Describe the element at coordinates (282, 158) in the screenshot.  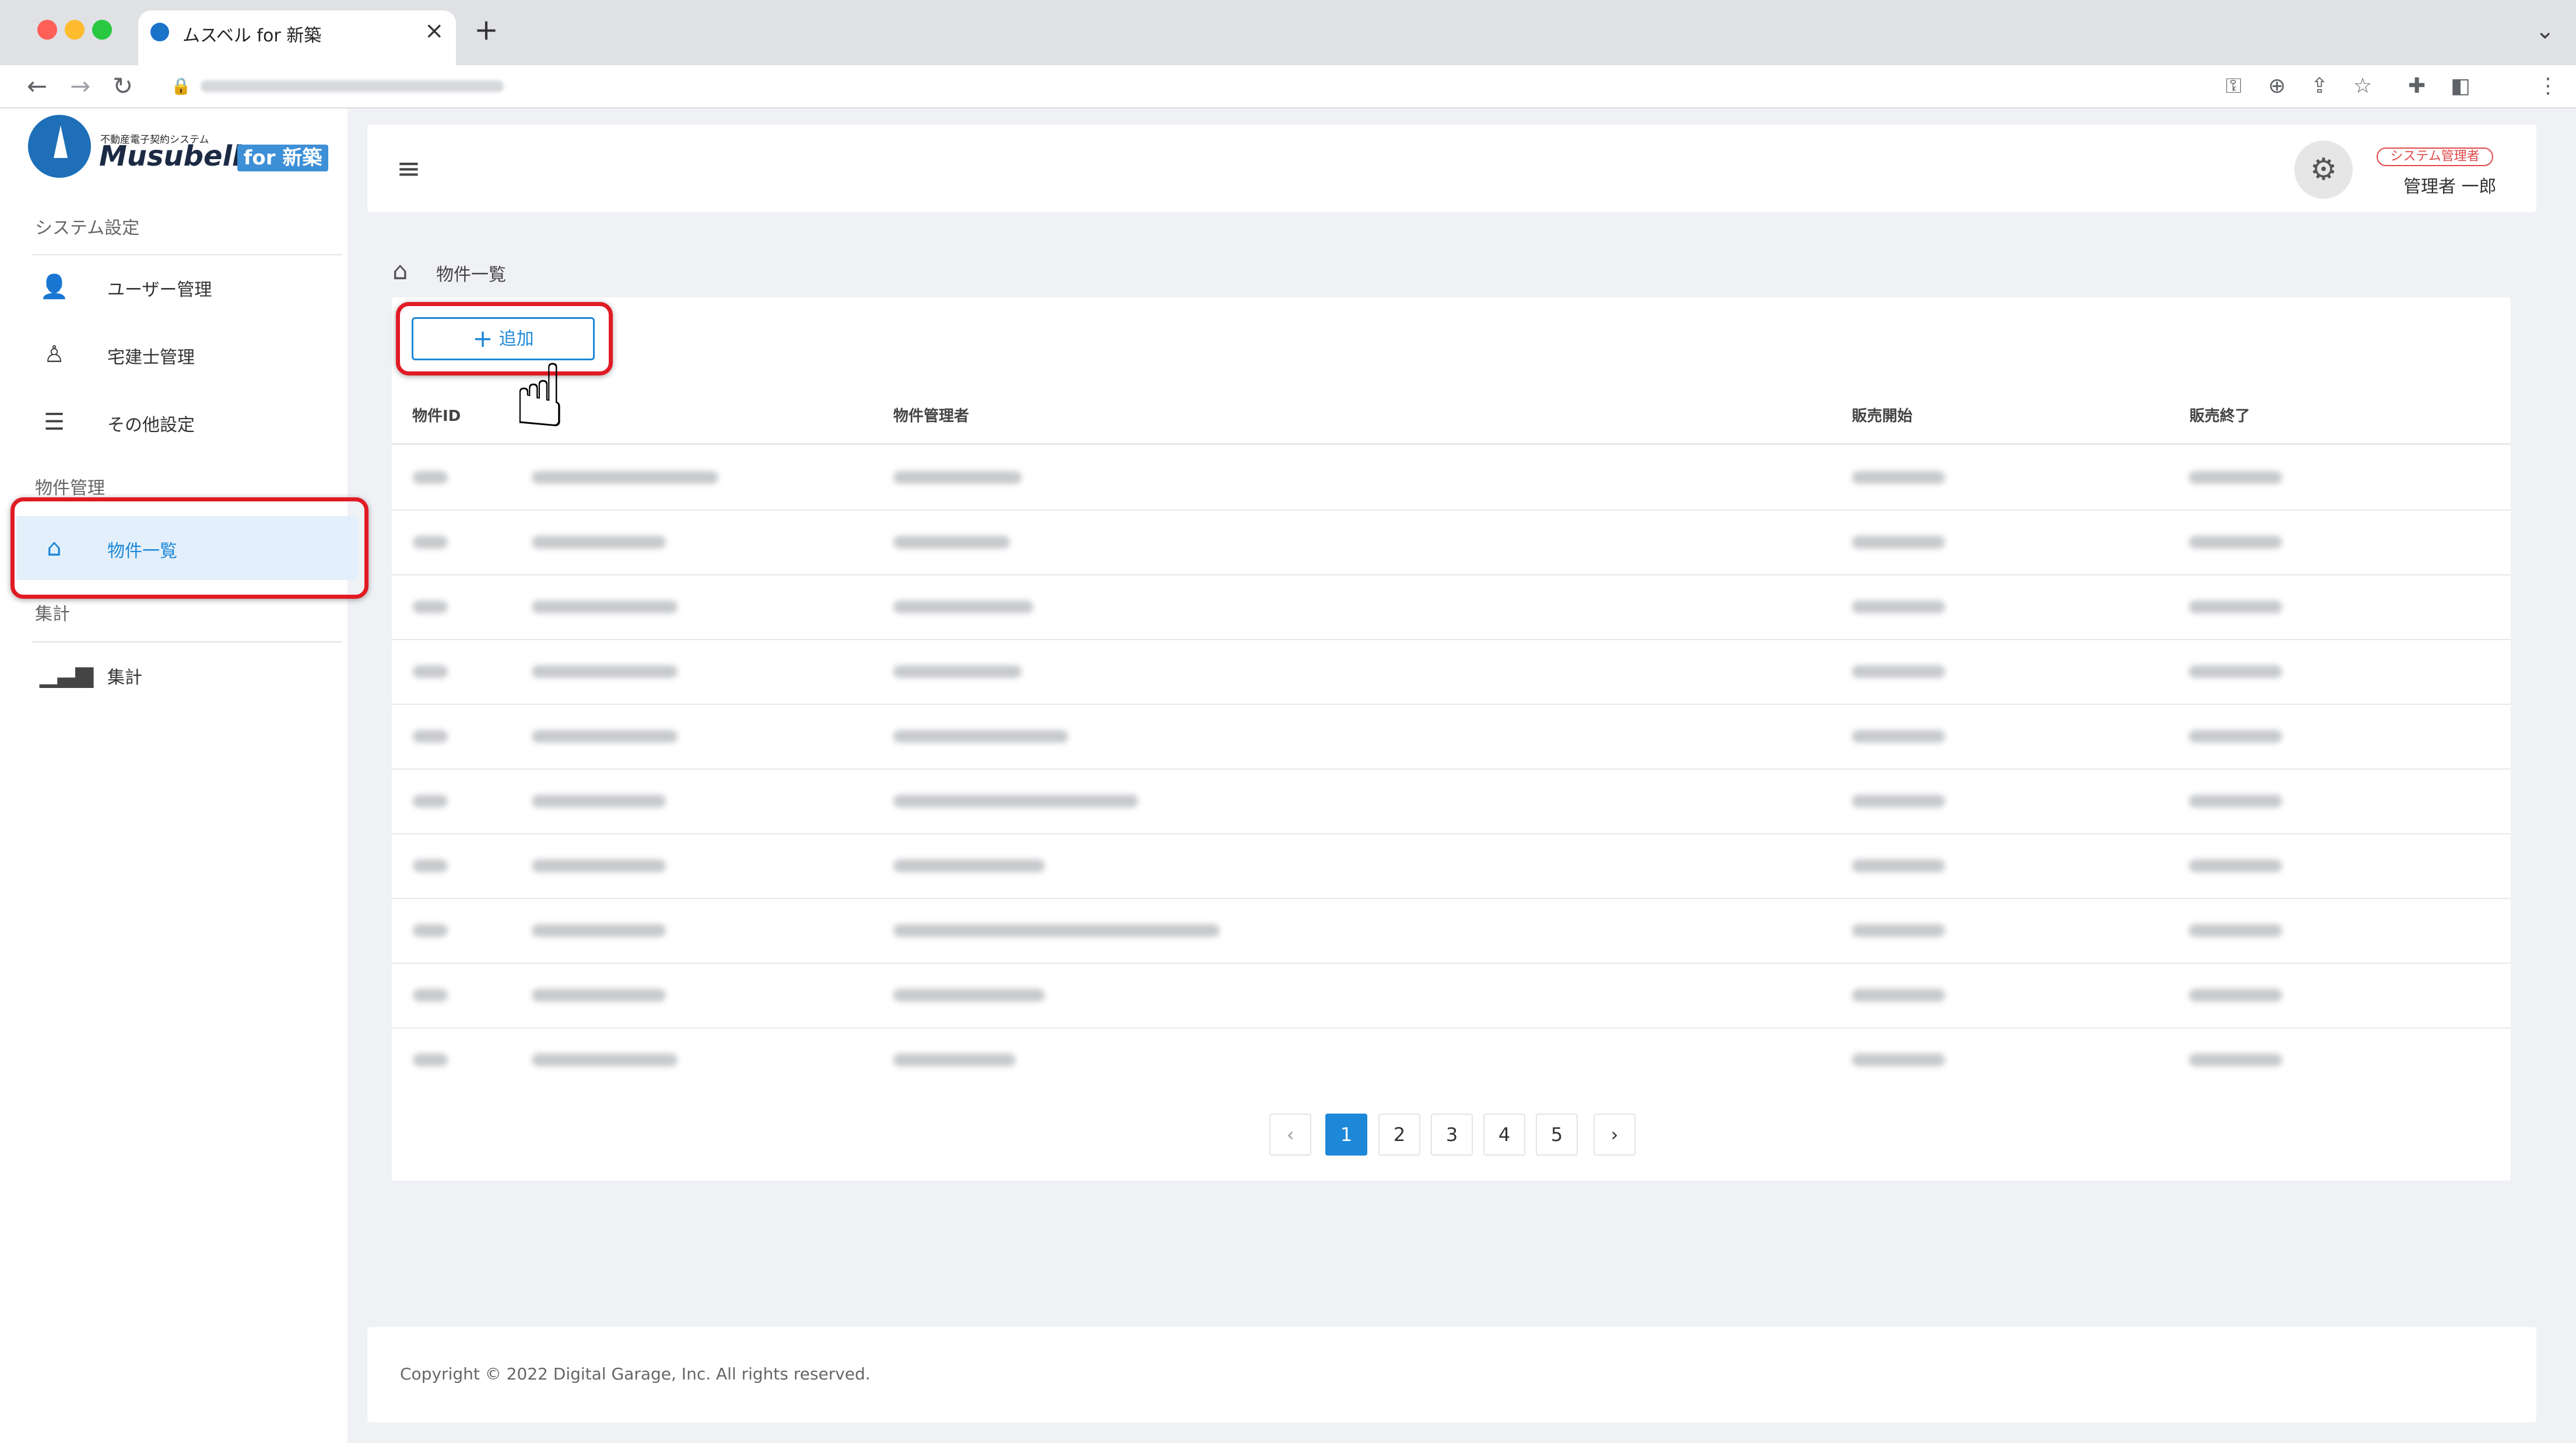
I see `logo-badge: for 新築` at that location.